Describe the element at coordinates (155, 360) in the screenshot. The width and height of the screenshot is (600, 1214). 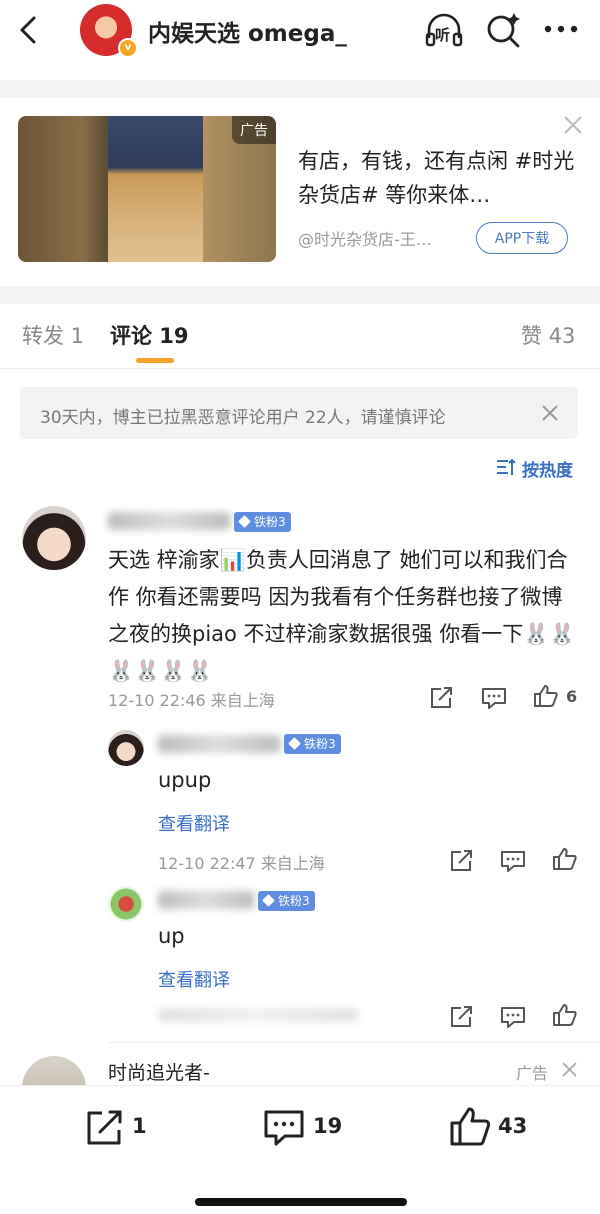
I see `active-tab-indicator` at that location.